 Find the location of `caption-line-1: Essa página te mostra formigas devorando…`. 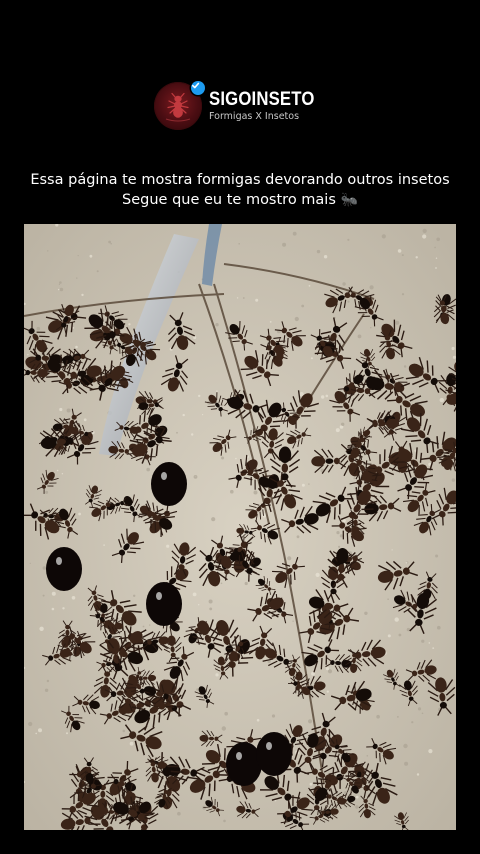

caption-line-1: Essa página te mostra formigas devorando… is located at coordinates (240, 180).